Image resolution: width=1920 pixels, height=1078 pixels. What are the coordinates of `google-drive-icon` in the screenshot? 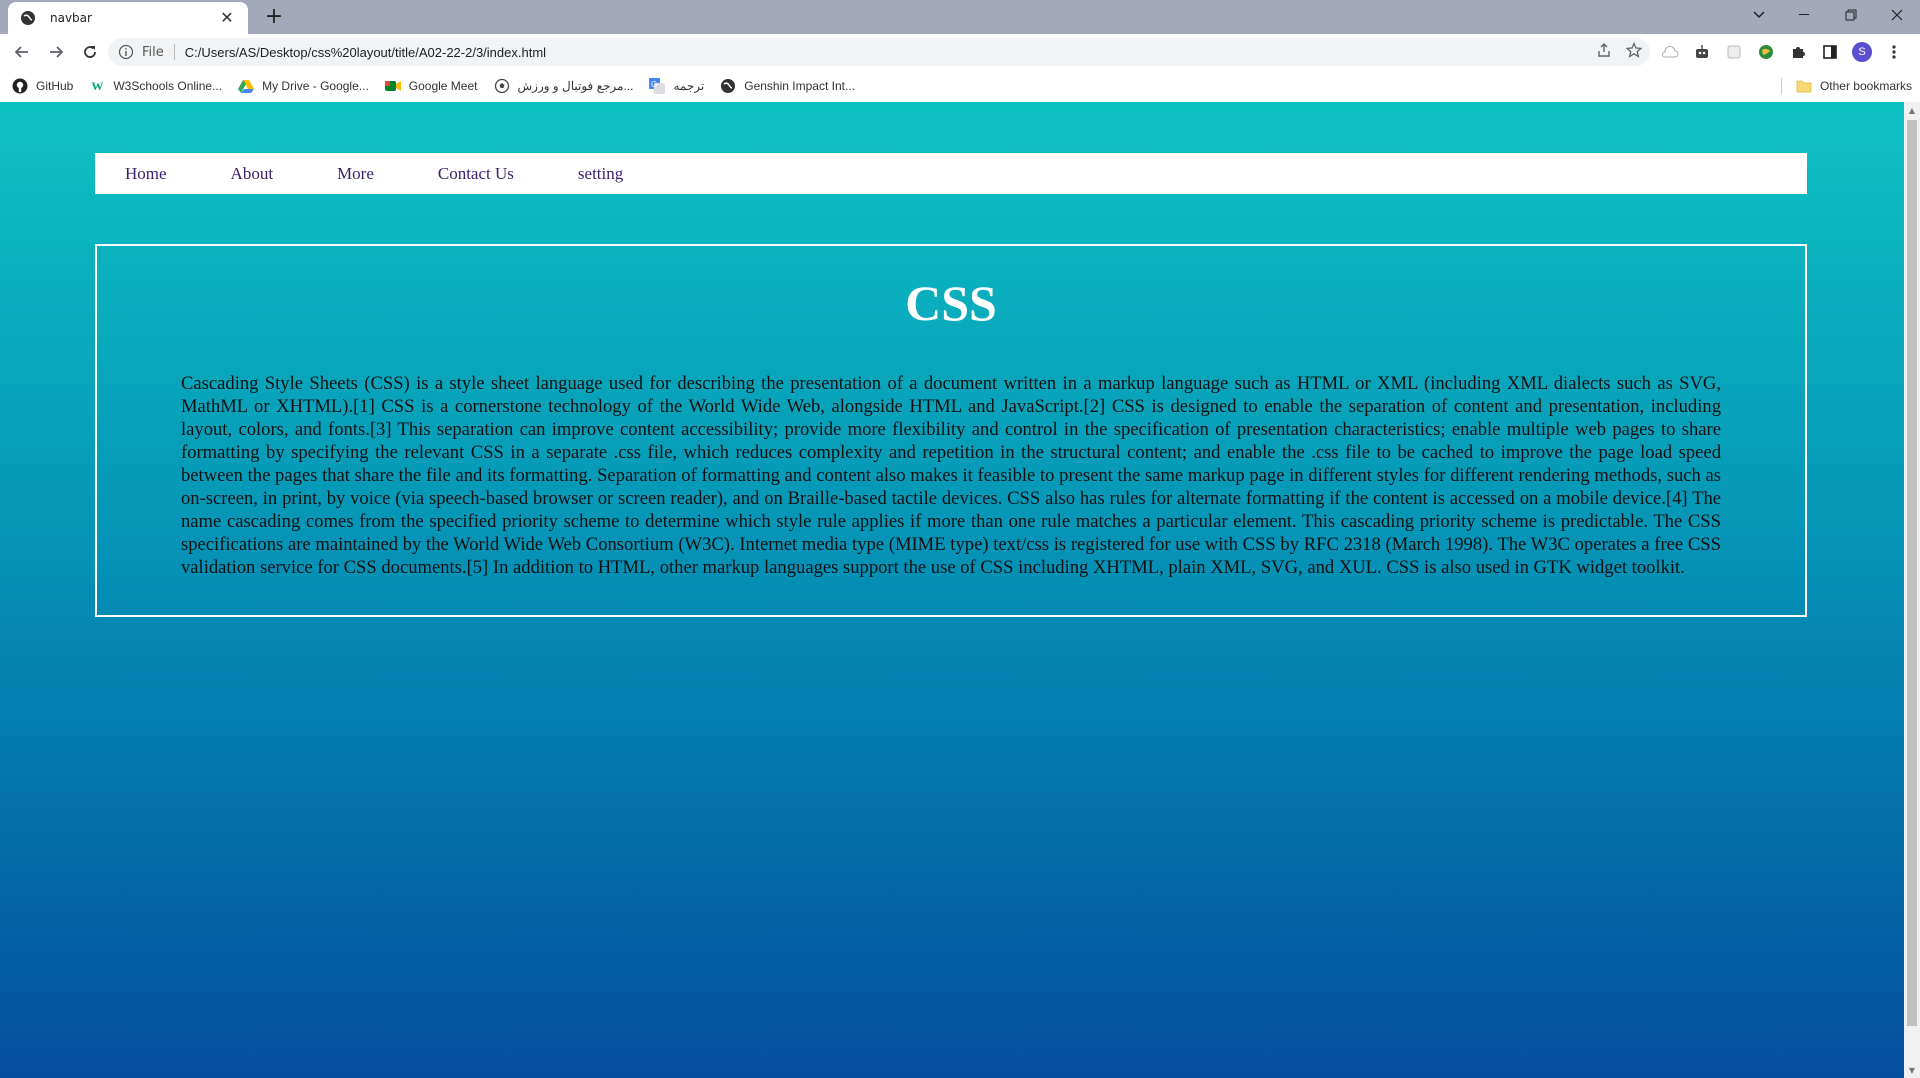 It's located at (246, 86).